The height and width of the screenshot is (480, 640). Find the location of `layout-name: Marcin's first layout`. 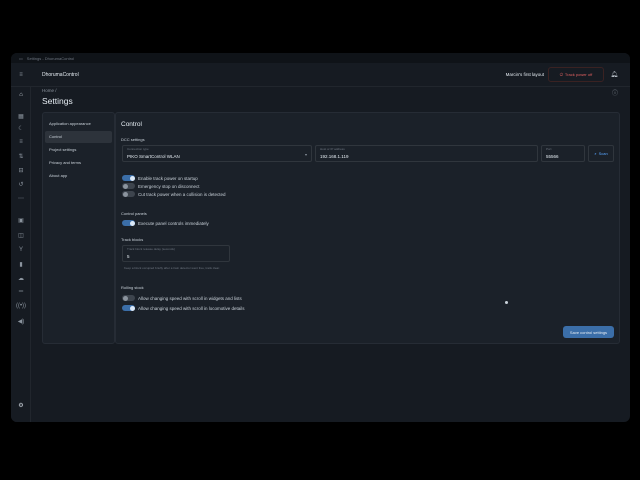

layout-name: Marcin's first layout is located at coordinates (525, 74).